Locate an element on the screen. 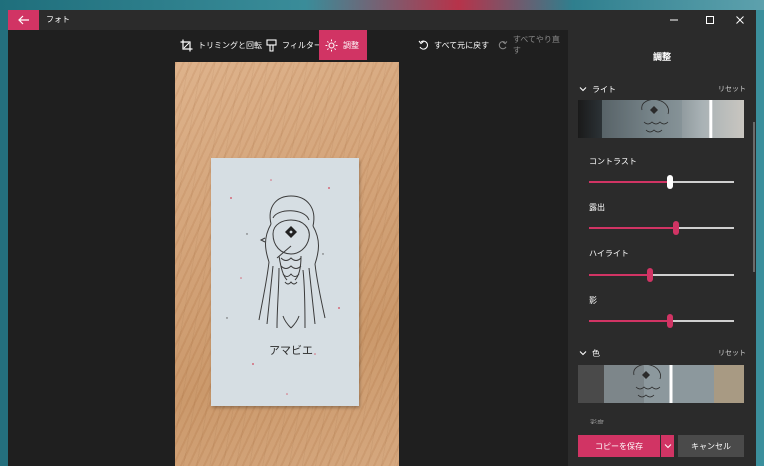  desktop-background-right is located at coordinates (760, 238).